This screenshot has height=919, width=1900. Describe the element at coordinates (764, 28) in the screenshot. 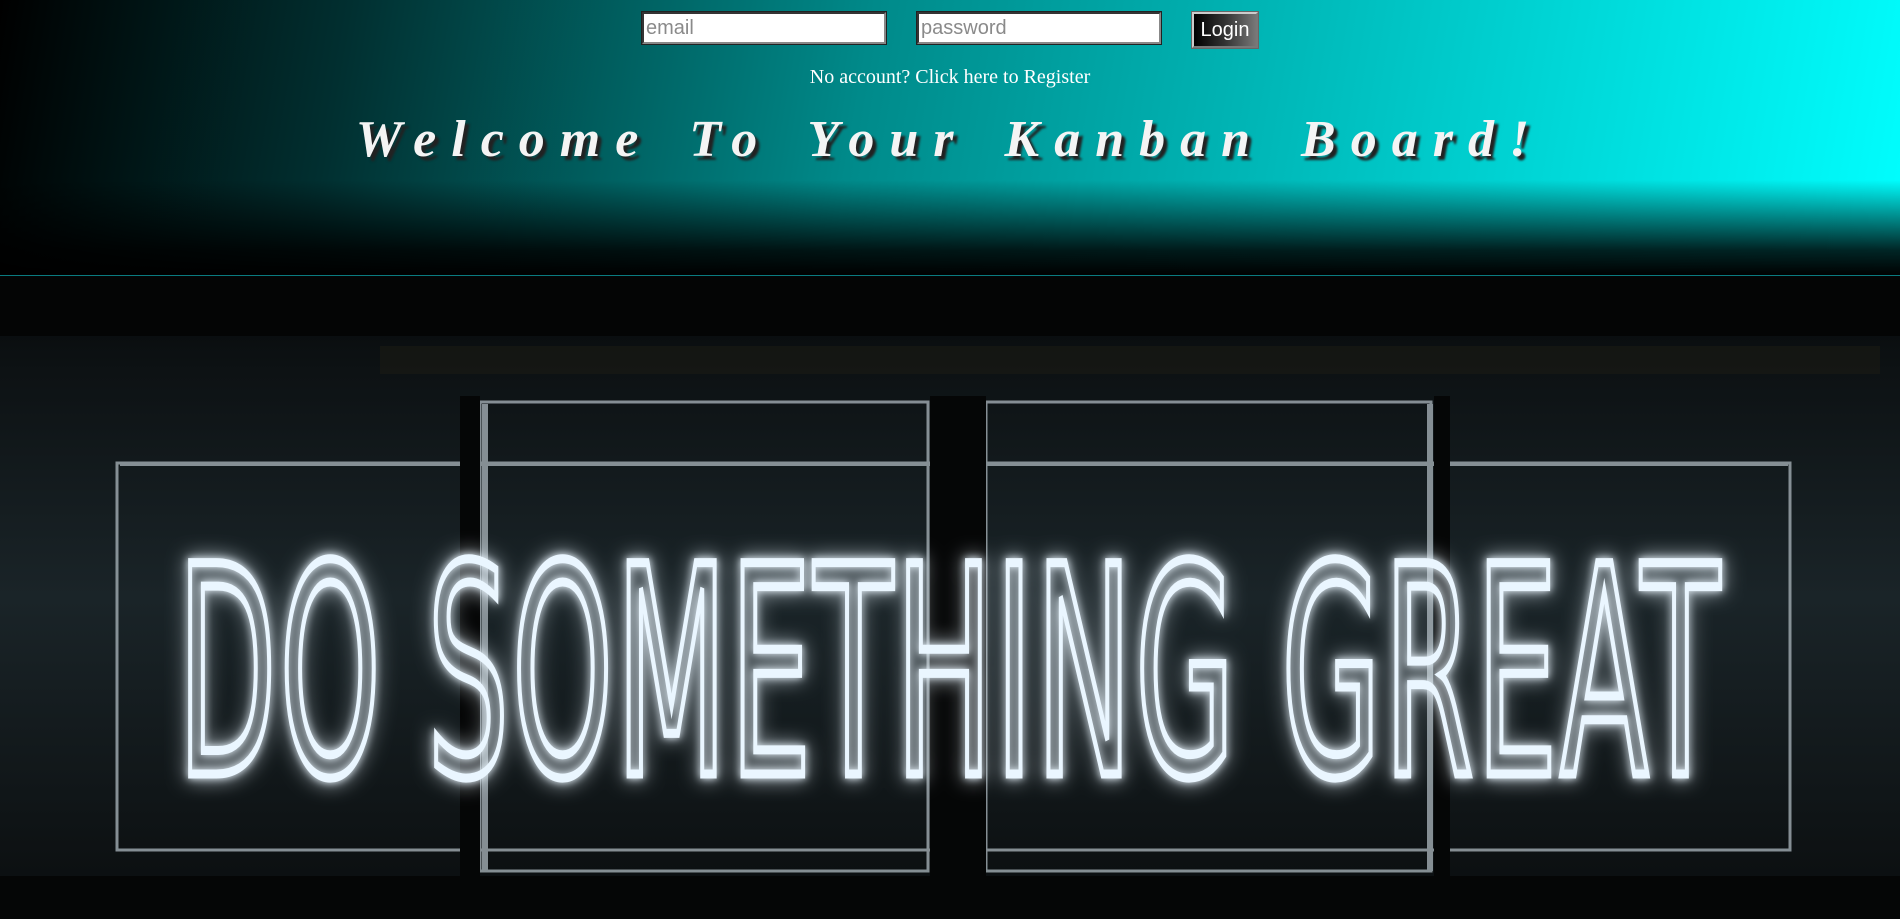

I see `email-input` at that location.